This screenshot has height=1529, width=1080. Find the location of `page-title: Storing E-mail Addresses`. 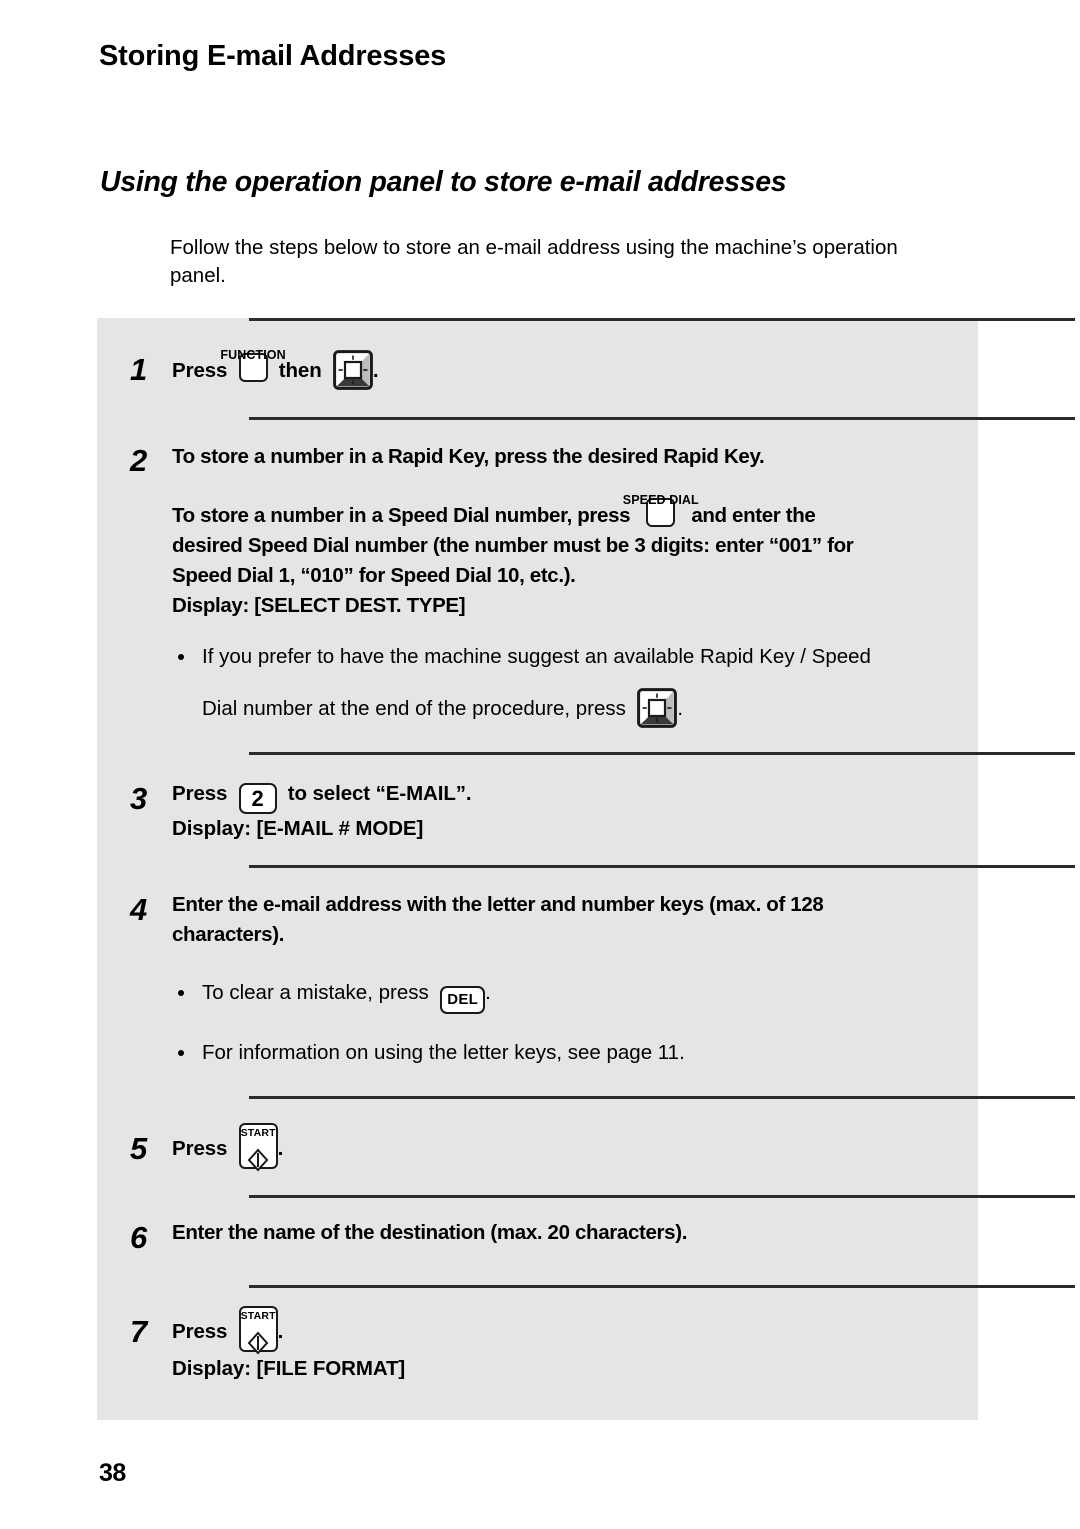

page-title: Storing E-mail Addresses is located at coordinates (273, 56).